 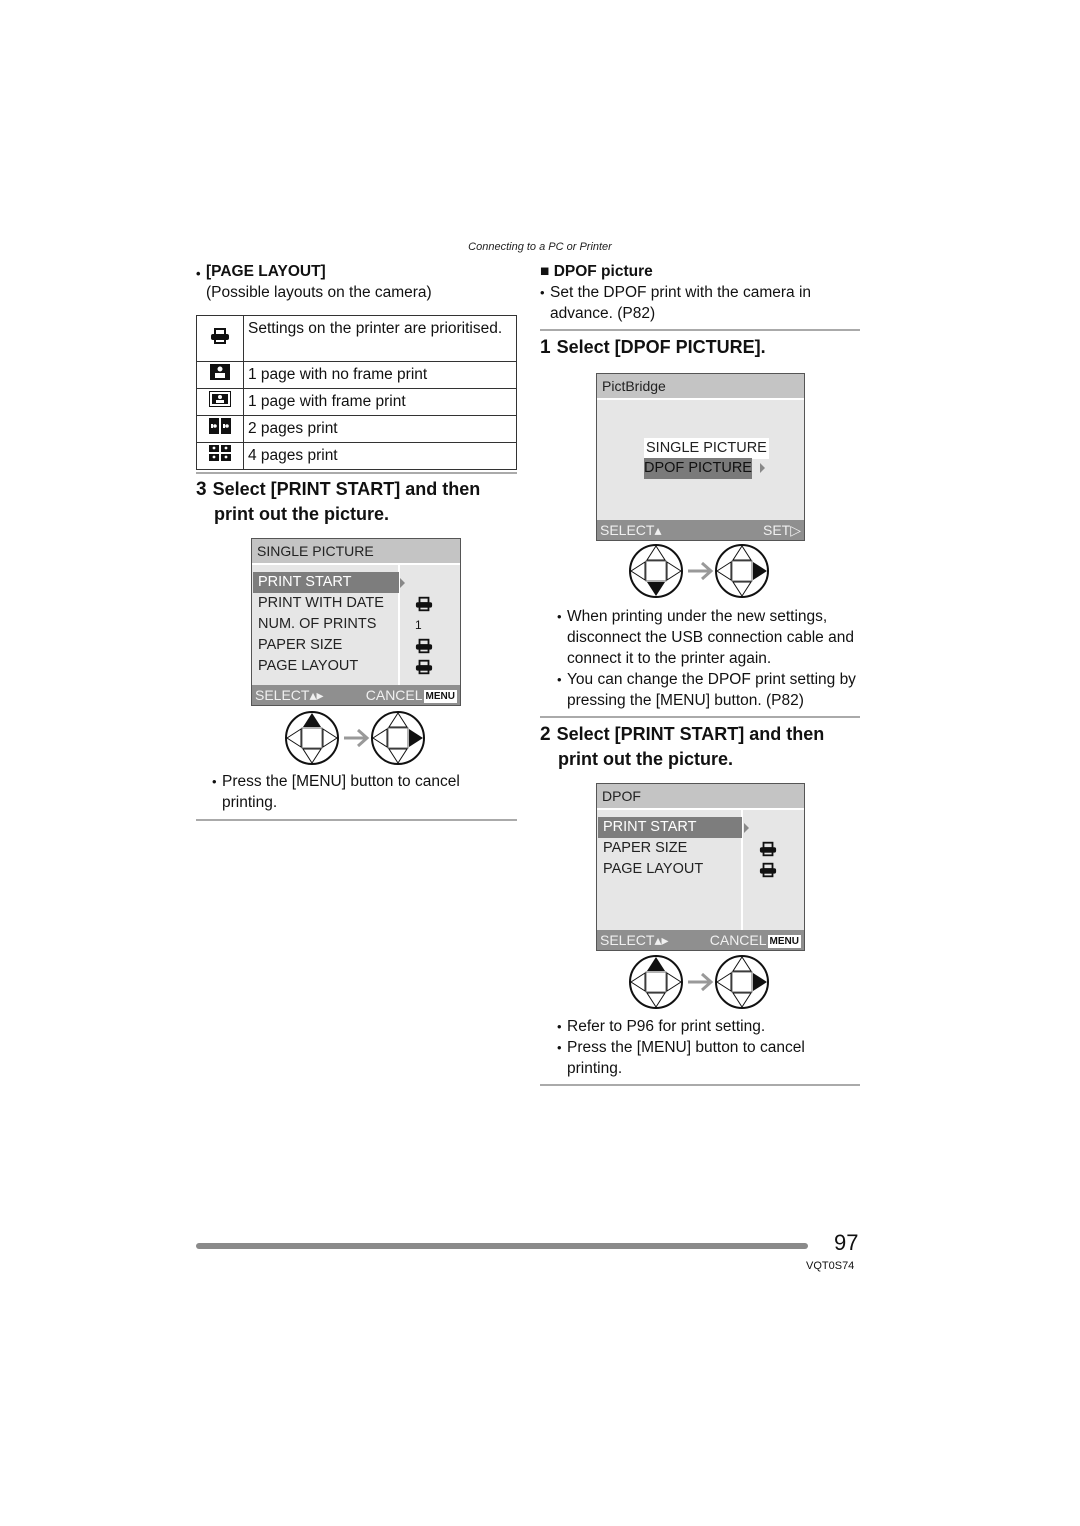 What do you see at coordinates (319, 292) in the screenshot?
I see `page-layout-subtitle: (Possible layouts on the camera)` at bounding box center [319, 292].